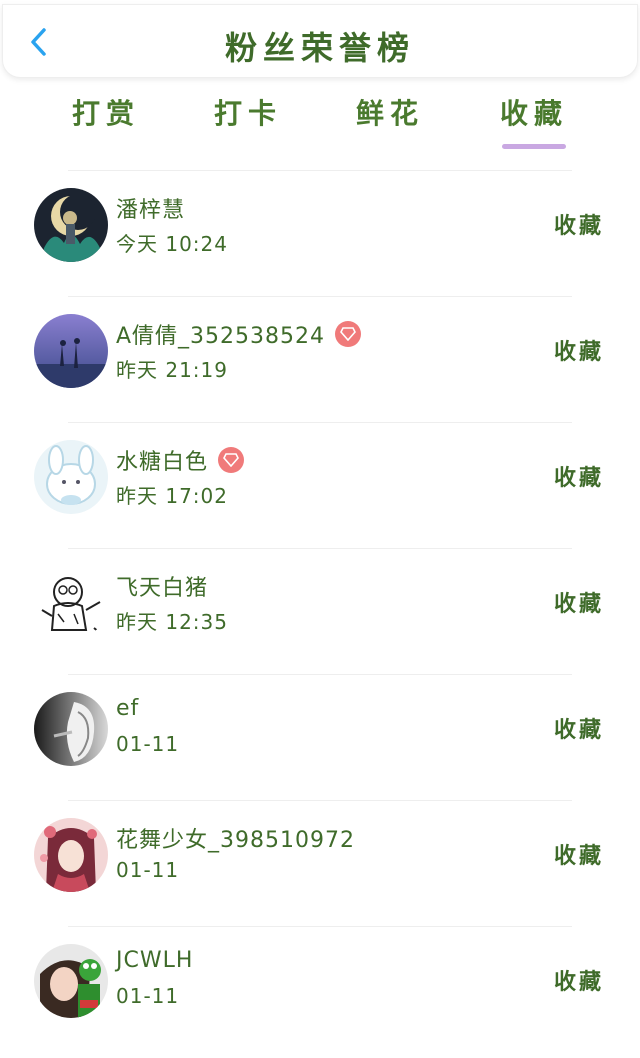 This screenshot has width=640, height=1058. Describe the element at coordinates (390, 112) in the screenshot. I see `tab-flowers: 鲜花` at that location.